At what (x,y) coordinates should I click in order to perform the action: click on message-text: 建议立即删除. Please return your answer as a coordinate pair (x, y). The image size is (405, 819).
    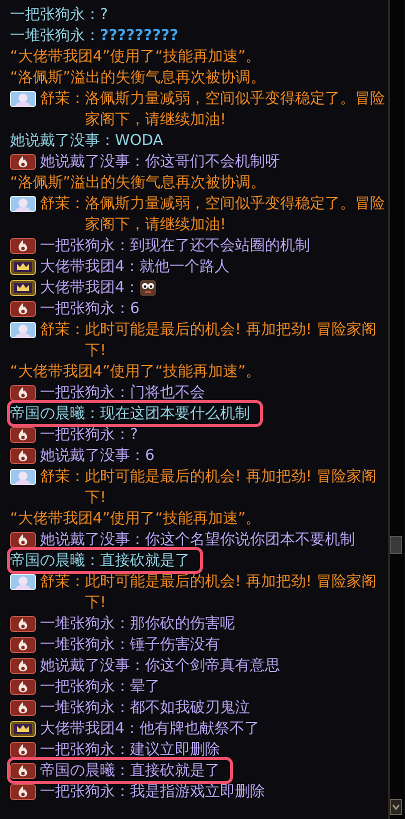
    Looking at the image, I should click on (175, 749).